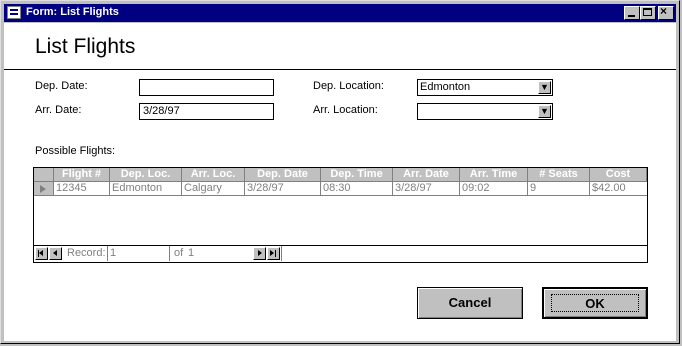 The height and width of the screenshot is (346, 682). Describe the element at coordinates (559, 175) in the screenshot. I see `col-header-seats: # Seats` at that location.